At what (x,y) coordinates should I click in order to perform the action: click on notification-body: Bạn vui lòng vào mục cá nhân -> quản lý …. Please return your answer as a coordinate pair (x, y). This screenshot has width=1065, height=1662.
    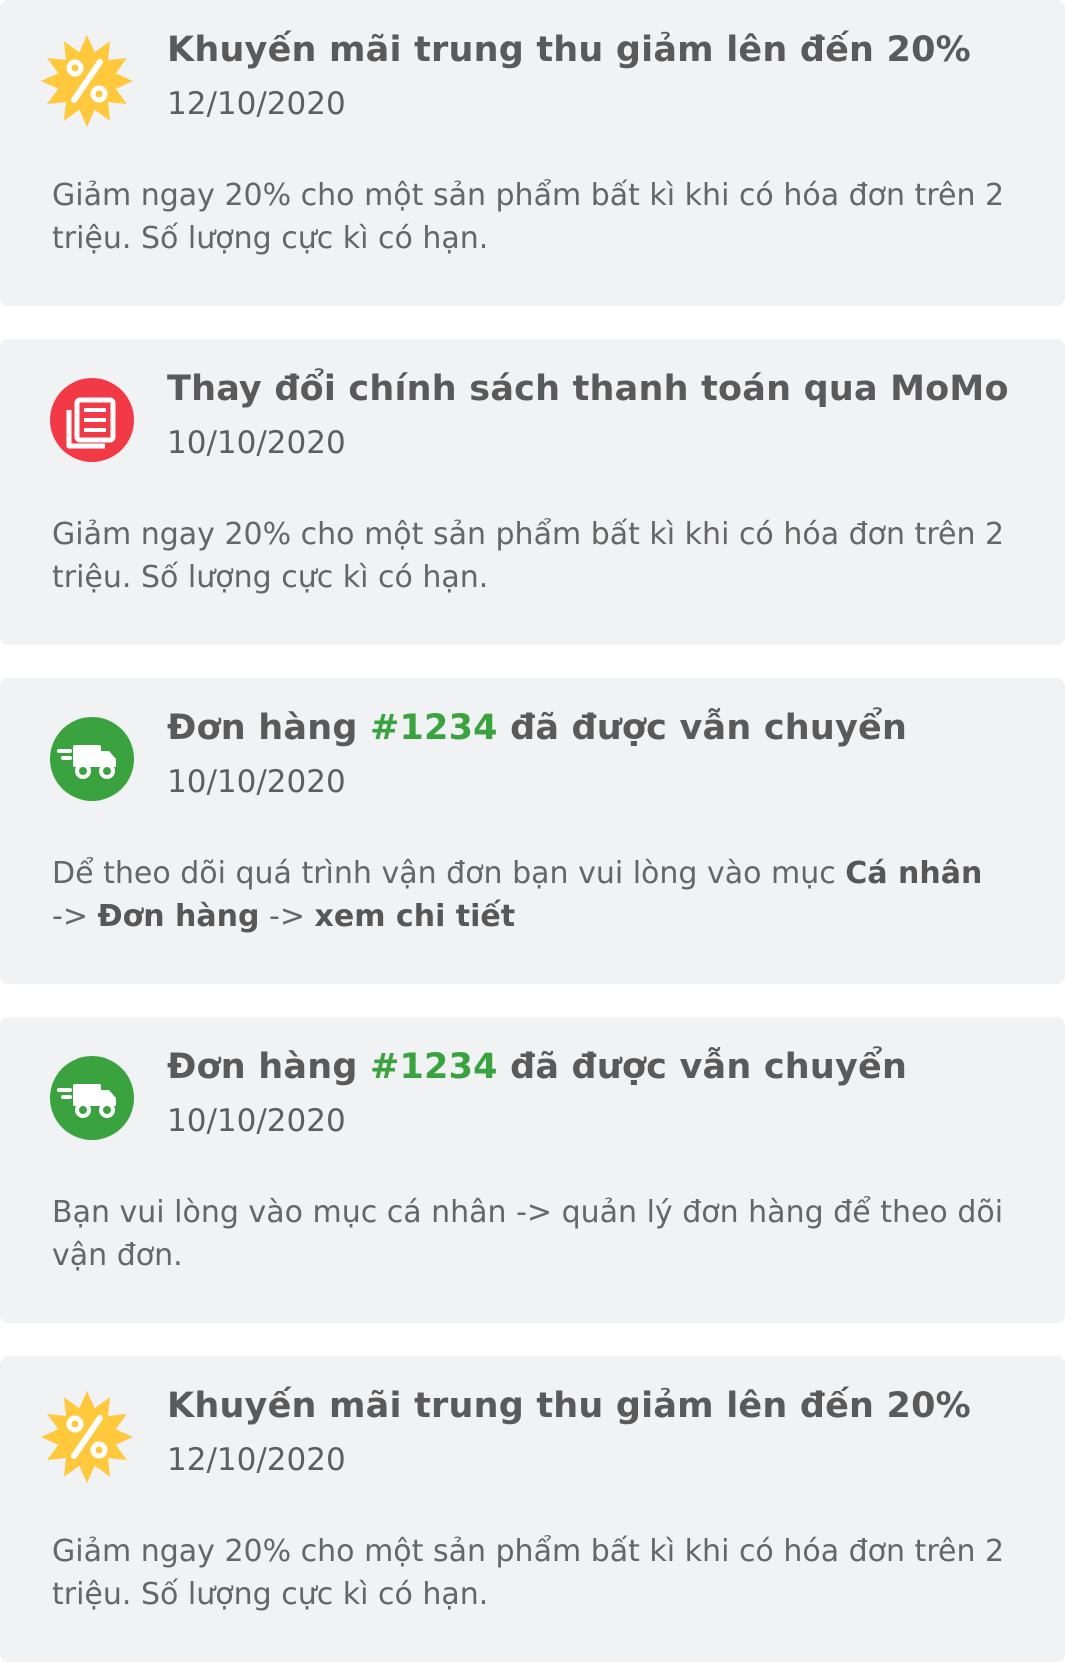
    Looking at the image, I should click on (528, 1234).